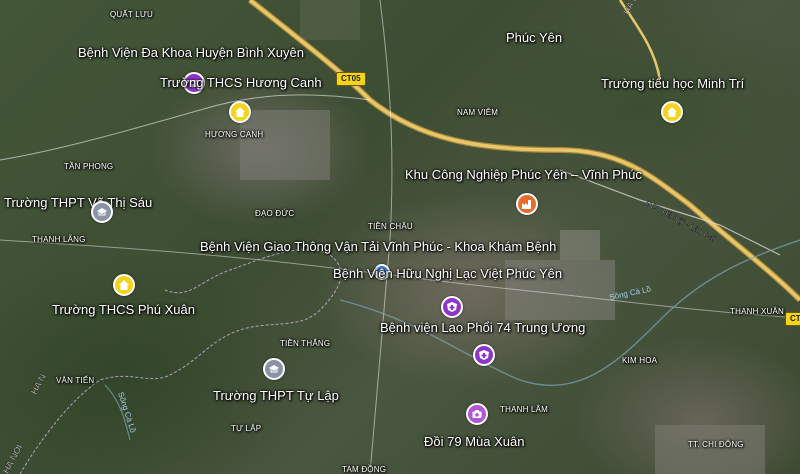 Image resolution: width=800 pixels, height=474 pixels. What do you see at coordinates (474, 441) in the screenshot?
I see `poi-label: Đồi 79 Mùa Xuân` at bounding box center [474, 441].